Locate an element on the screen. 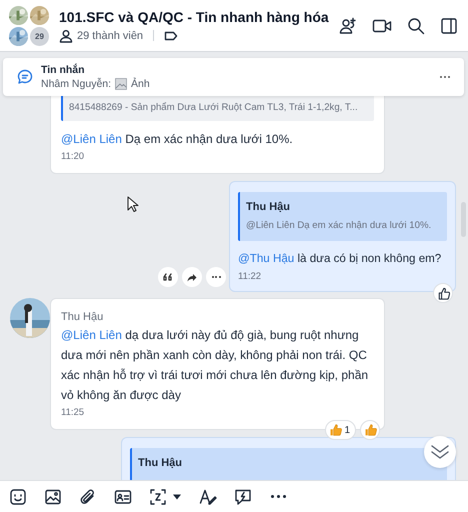 This screenshot has height=512, width=468. chat-bubble-icon is located at coordinates (25, 77).